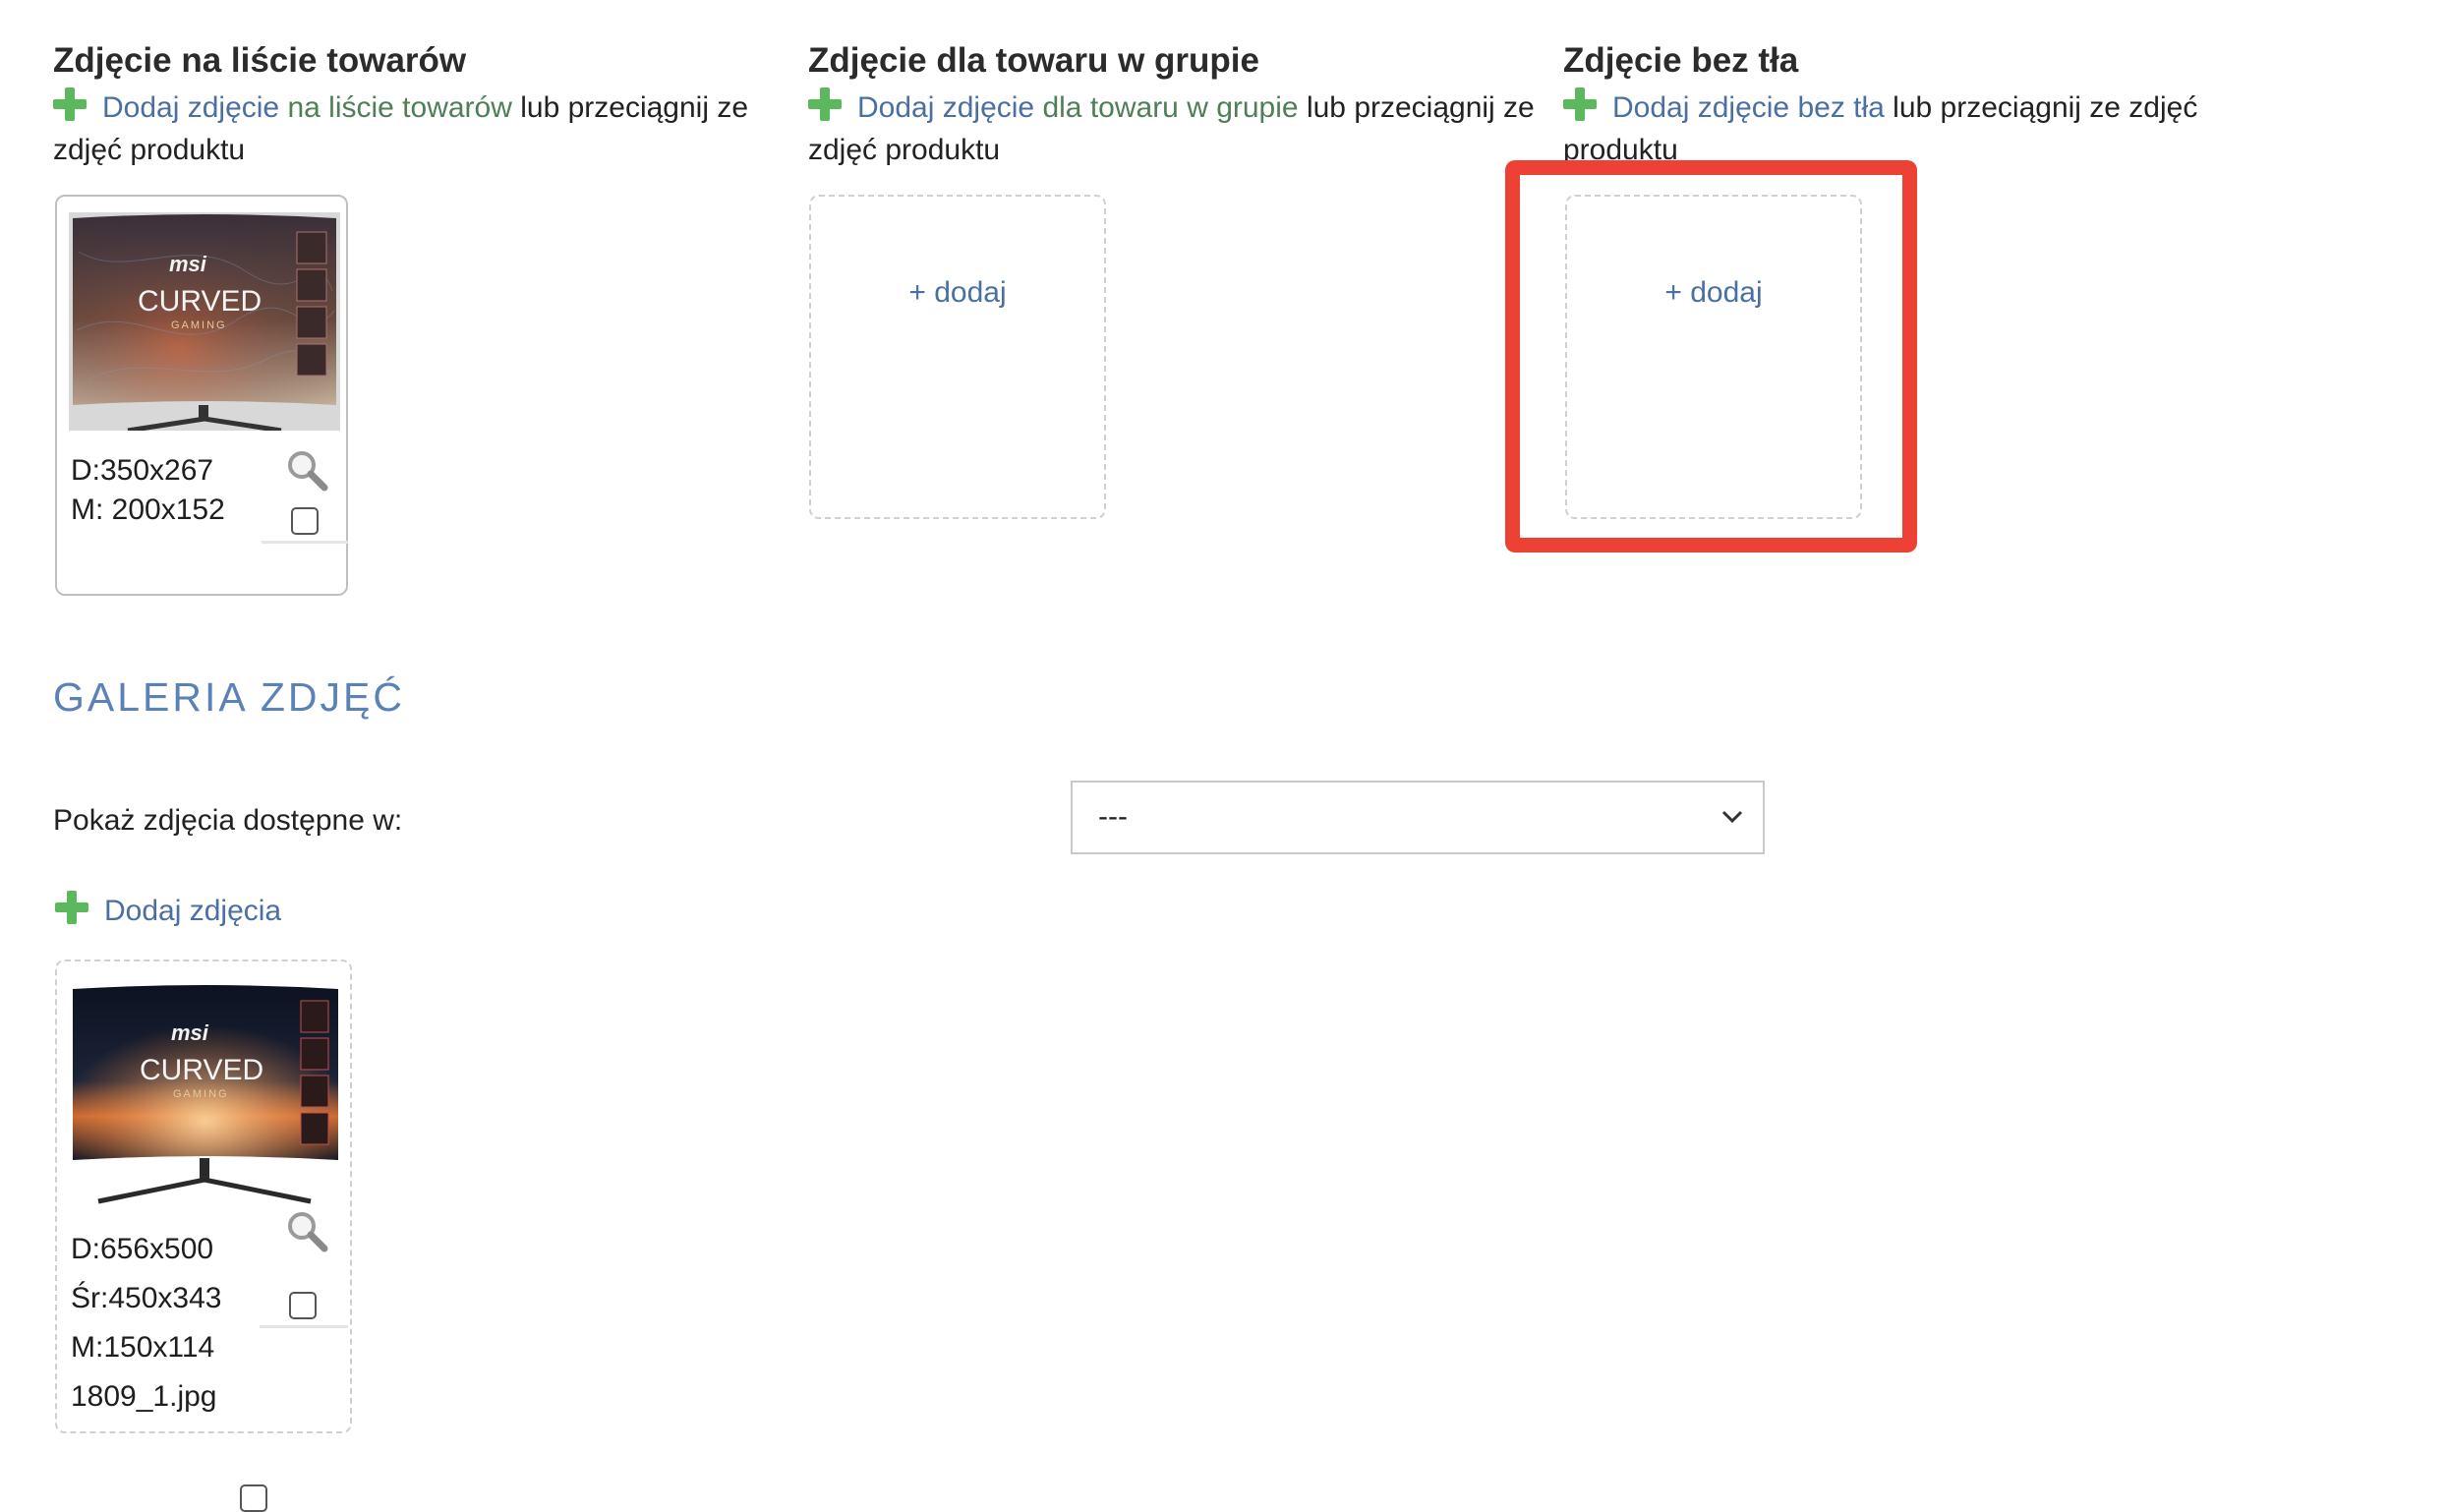  I want to click on select-all-checkbox, so click(253, 1498).